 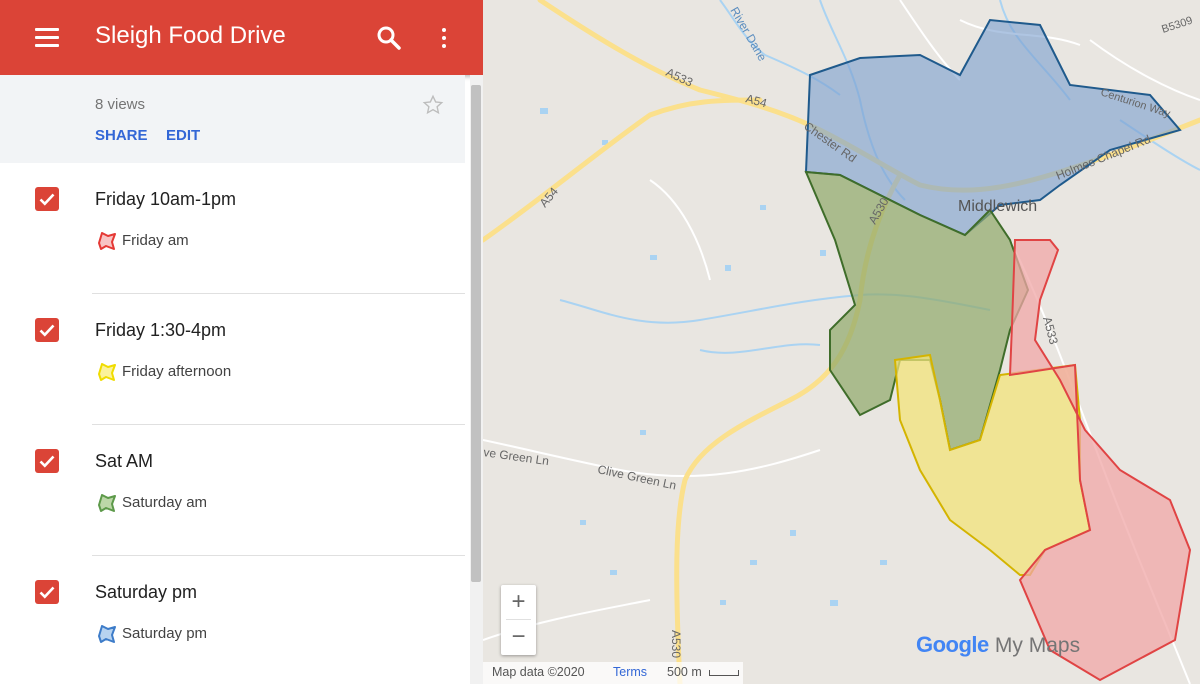 I want to click on place-label: Middlewich, so click(x=997, y=206).